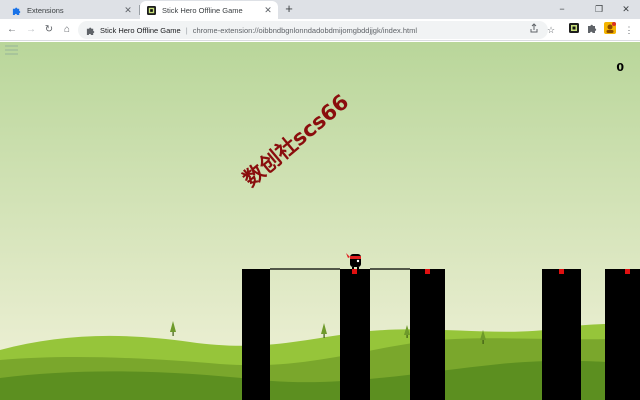 Image resolution: width=640 pixels, height=400 pixels. What do you see at coordinates (626, 9) in the screenshot?
I see `close-window-button: ✕` at bounding box center [626, 9].